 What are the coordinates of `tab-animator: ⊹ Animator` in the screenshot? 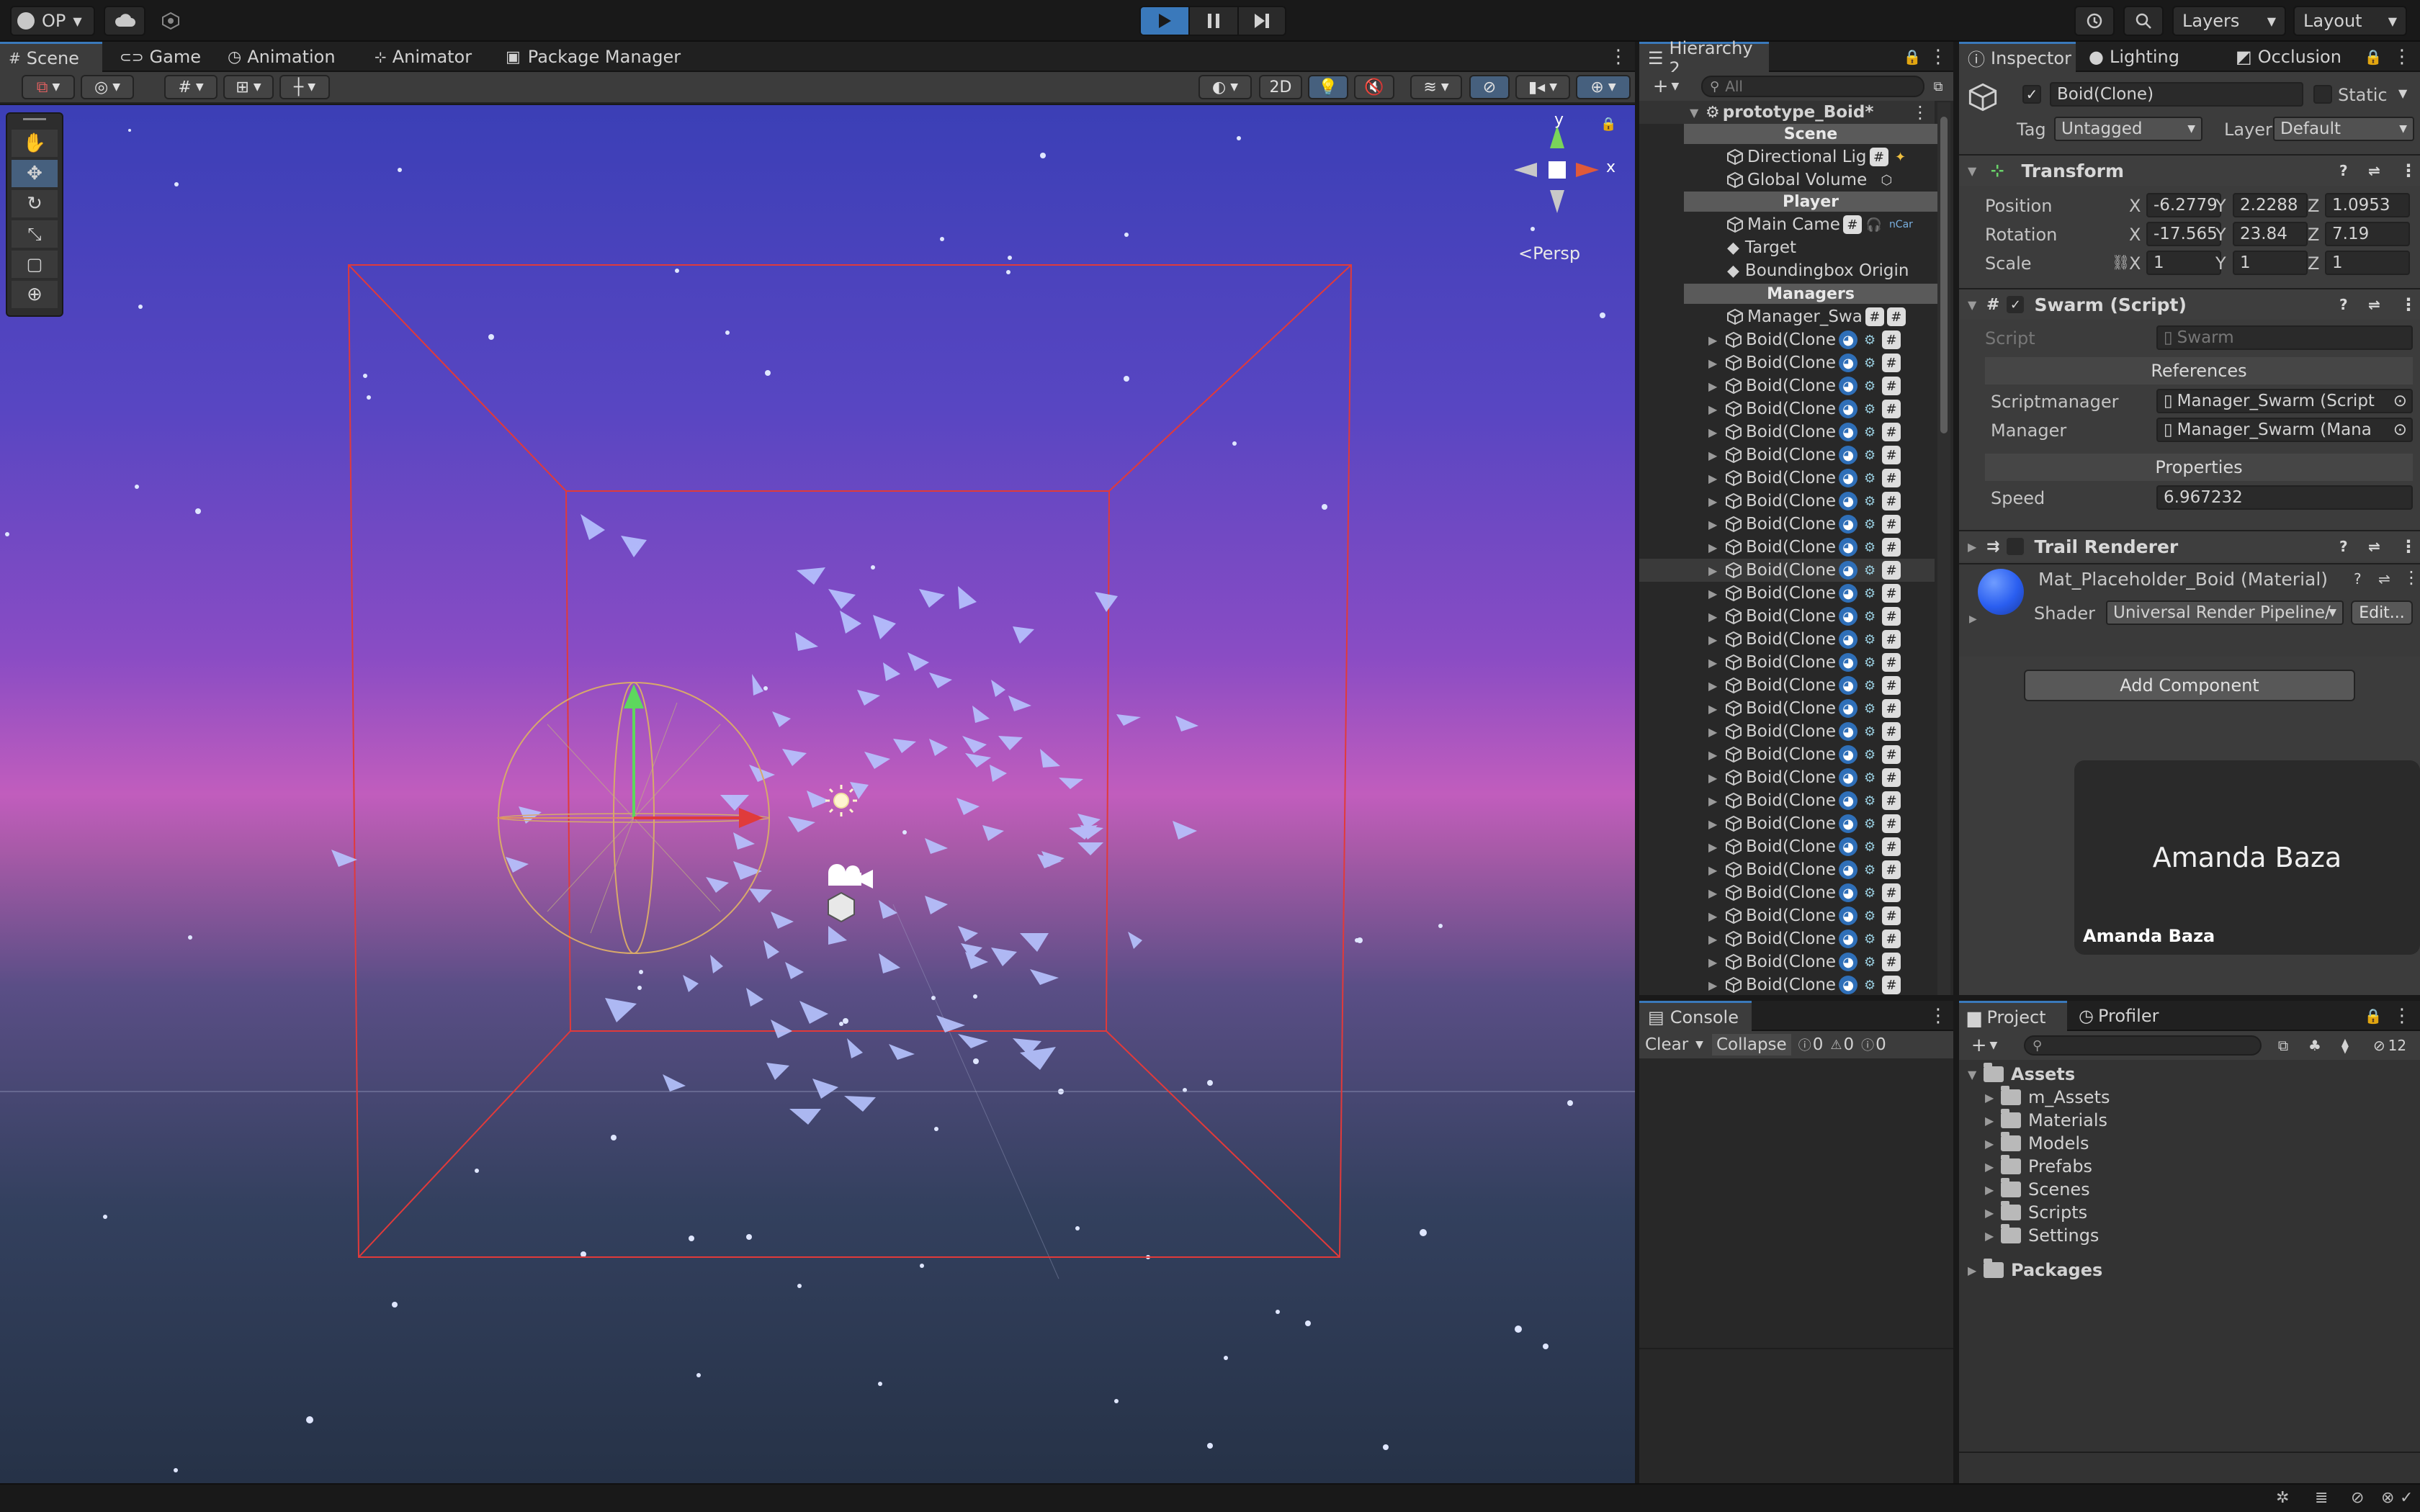 It's located at (423, 57).